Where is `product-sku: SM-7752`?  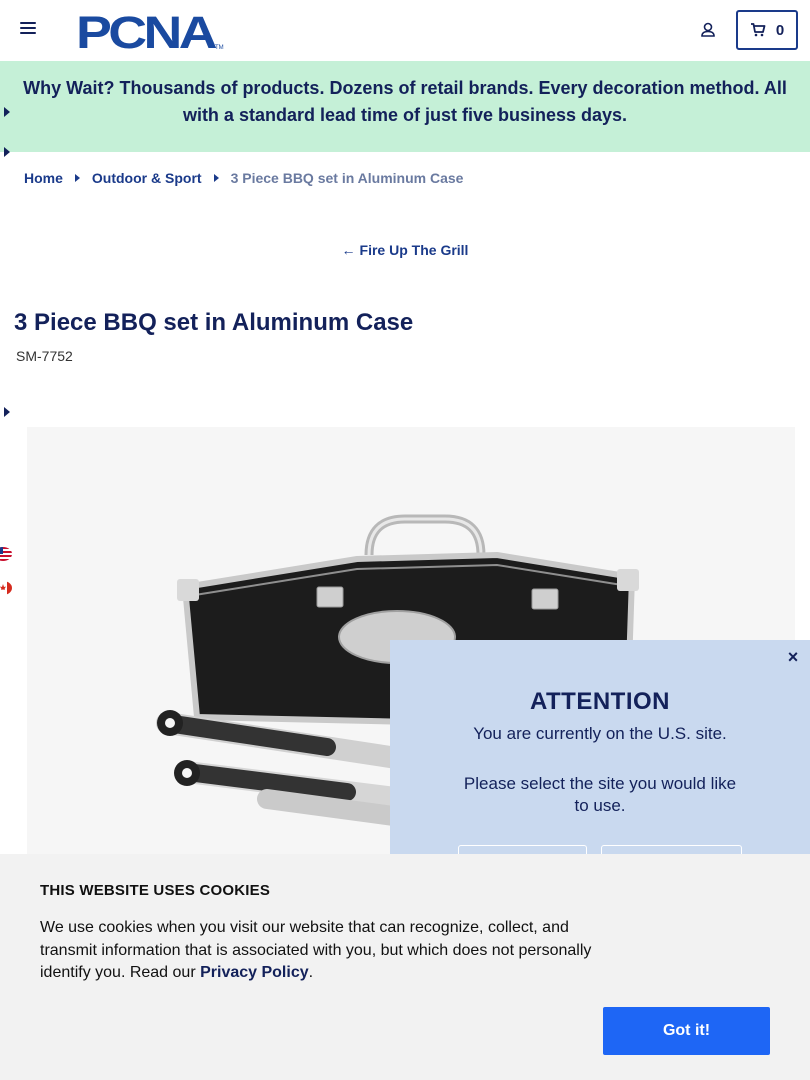
product-sku: SM-7752 is located at coordinates (44, 356).